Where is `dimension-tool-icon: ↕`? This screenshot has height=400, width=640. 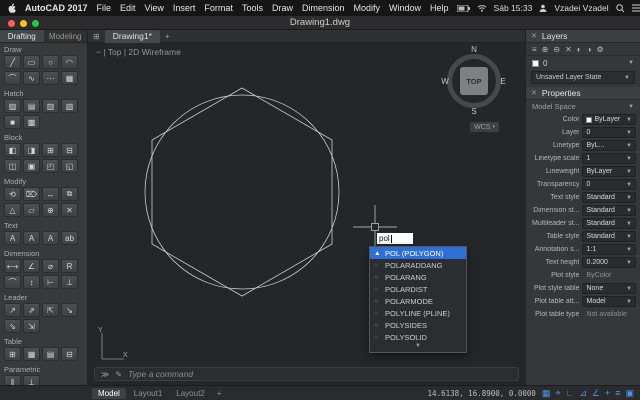
dimension-tool-icon: ↕ is located at coordinates (31, 282).